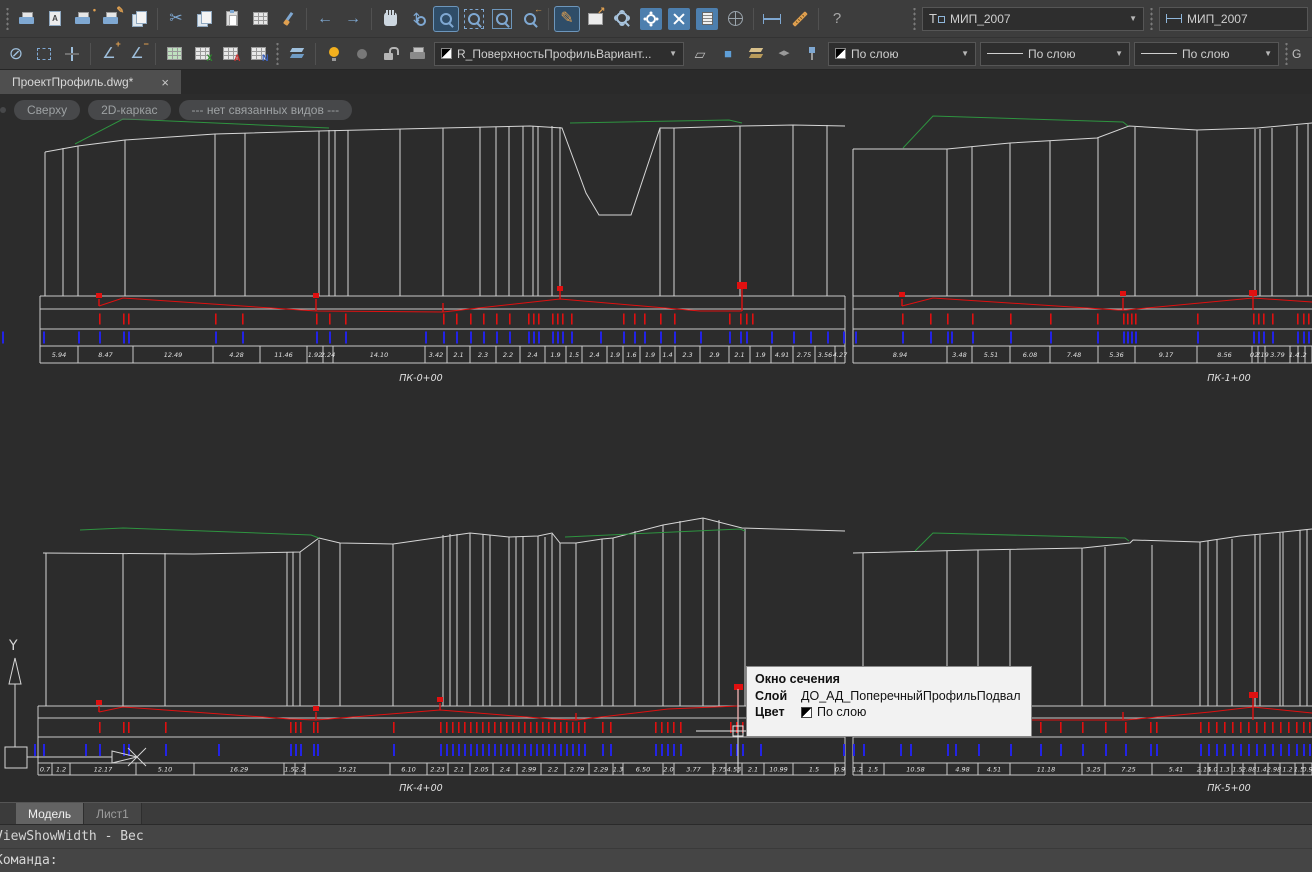 Image resolution: width=1312 pixels, height=872 pixels. I want to click on color-select: По слою ▼, so click(902, 53).